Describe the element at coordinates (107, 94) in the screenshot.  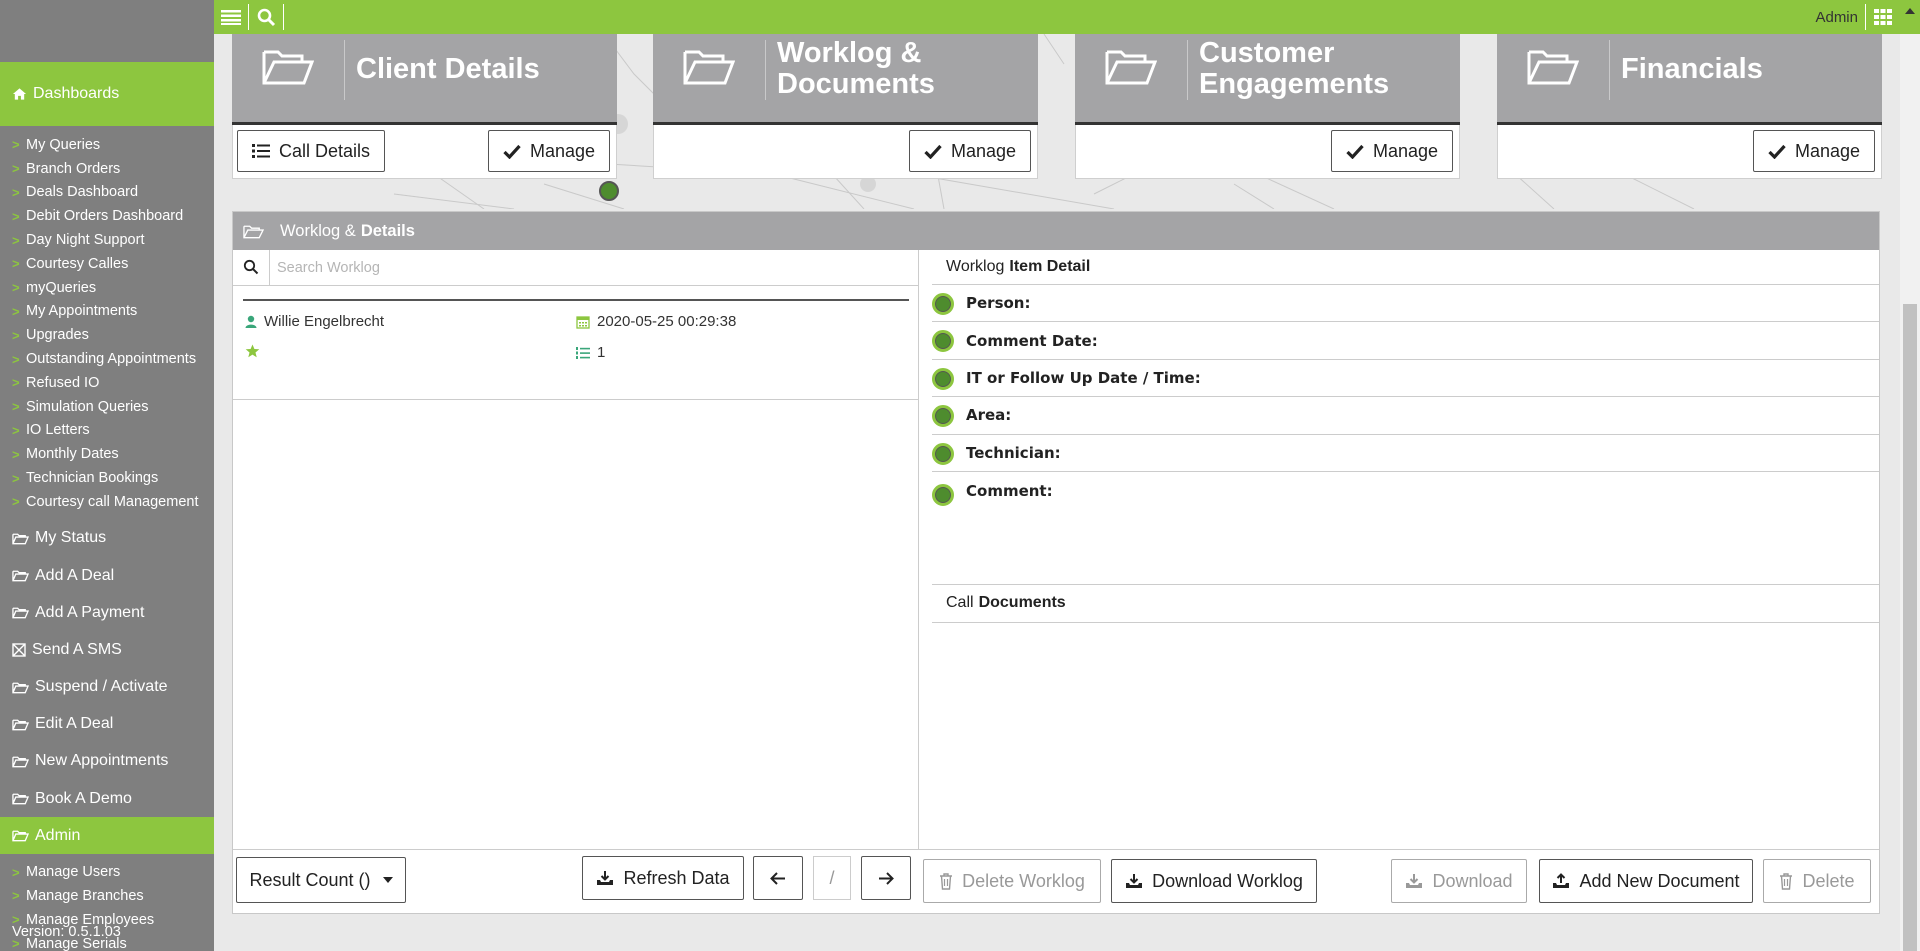
I see `sidebar-item-dashboards: Dashboards` at that location.